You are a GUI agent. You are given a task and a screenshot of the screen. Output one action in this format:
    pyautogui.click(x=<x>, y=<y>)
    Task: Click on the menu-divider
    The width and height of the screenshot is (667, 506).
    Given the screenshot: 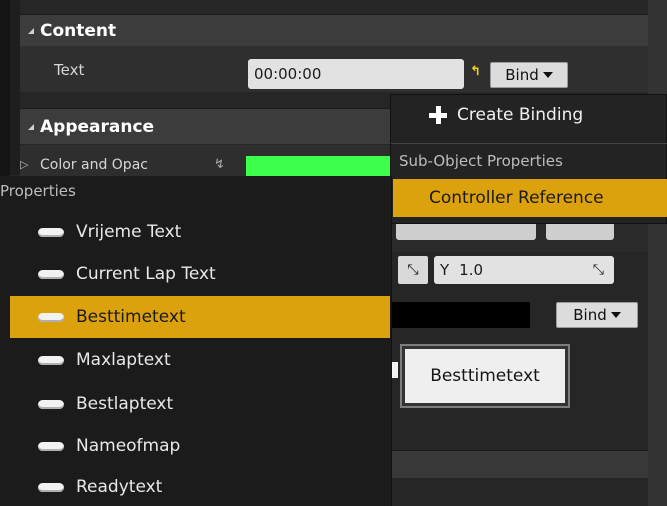 What is the action you would take?
    pyautogui.click(x=529, y=143)
    